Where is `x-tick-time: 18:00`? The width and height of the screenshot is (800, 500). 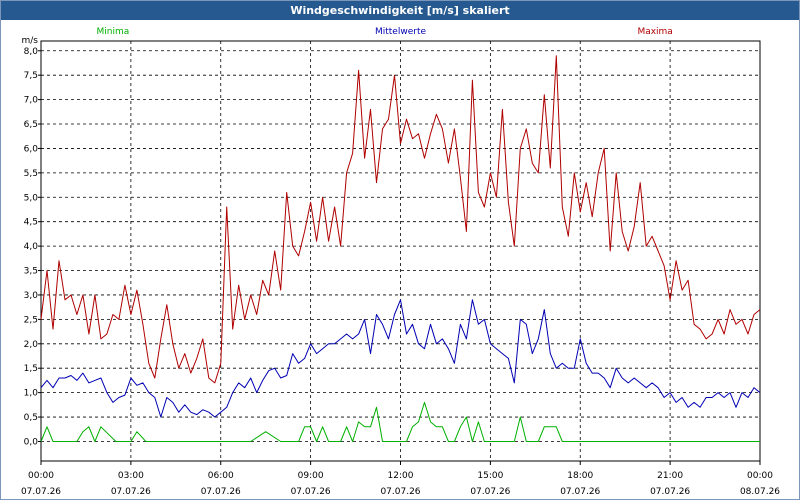
x-tick-time: 18:00 is located at coordinates (580, 476).